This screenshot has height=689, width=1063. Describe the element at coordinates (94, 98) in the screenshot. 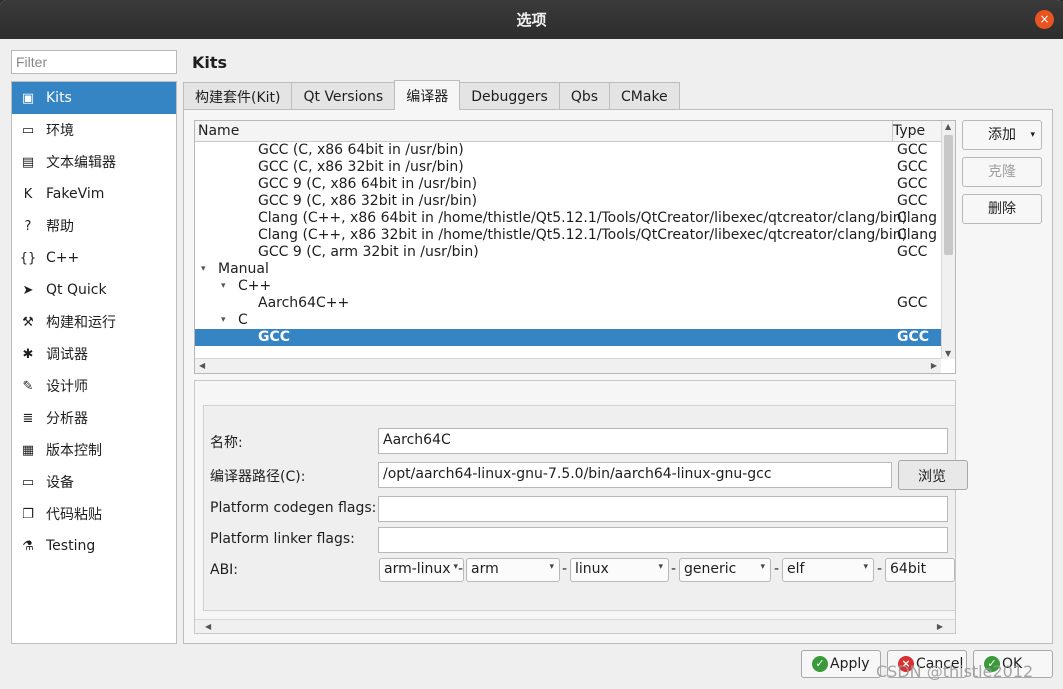

I see `sidebar-item: ▣ Kits` at that location.